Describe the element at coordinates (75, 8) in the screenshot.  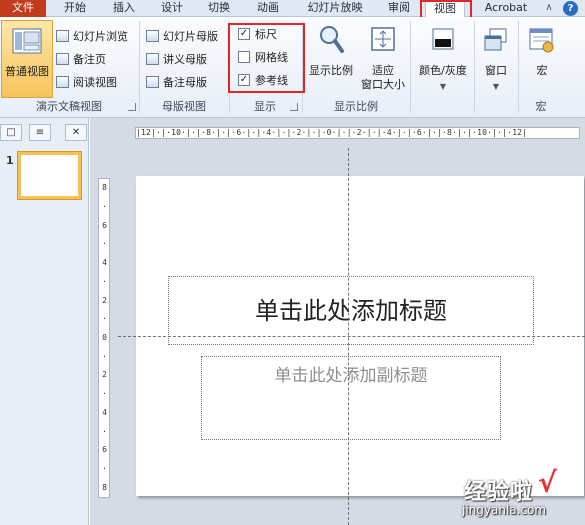
I see `tab-home: 开始` at that location.